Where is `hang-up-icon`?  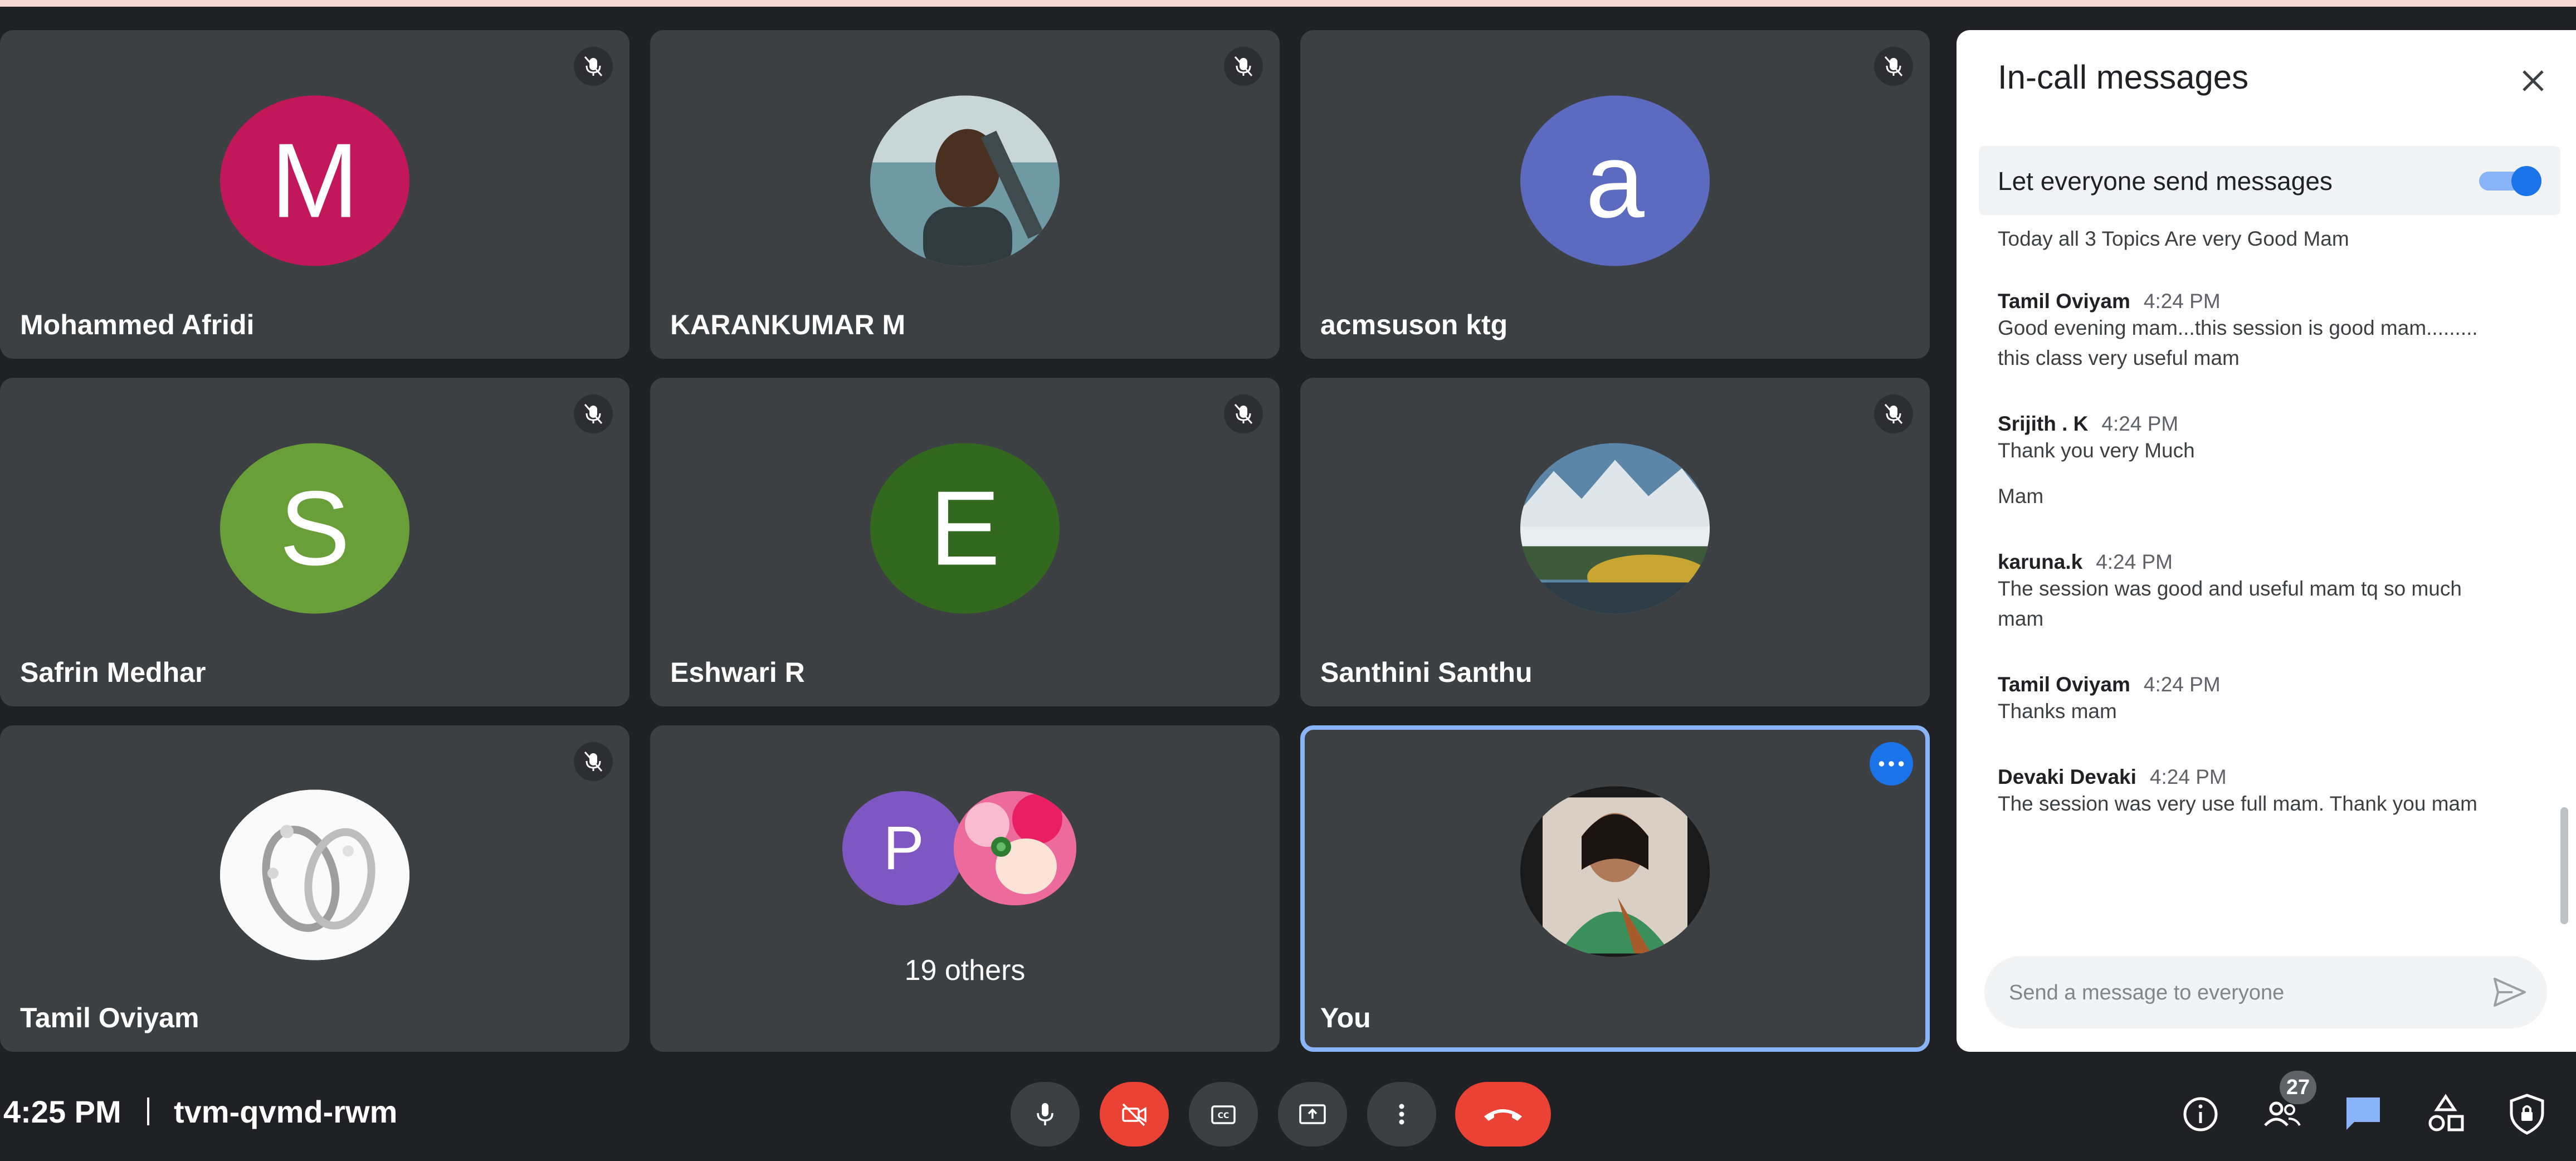 hang-up-icon is located at coordinates (1503, 1115).